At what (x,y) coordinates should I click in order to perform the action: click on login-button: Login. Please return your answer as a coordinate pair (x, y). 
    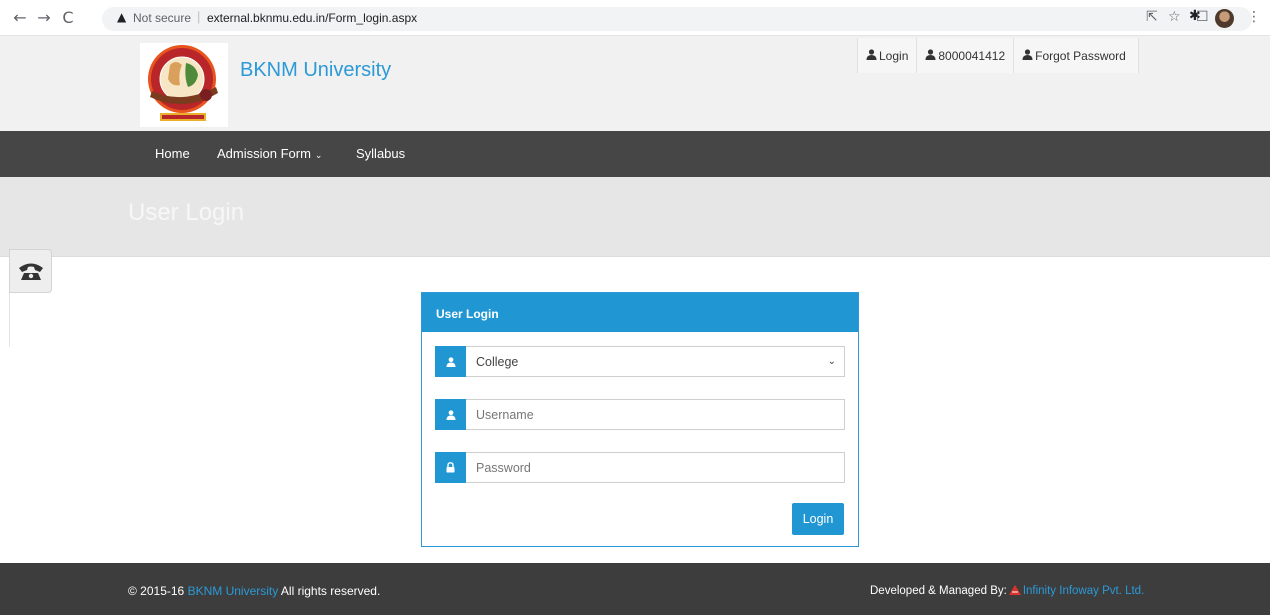
    Looking at the image, I should click on (818, 519).